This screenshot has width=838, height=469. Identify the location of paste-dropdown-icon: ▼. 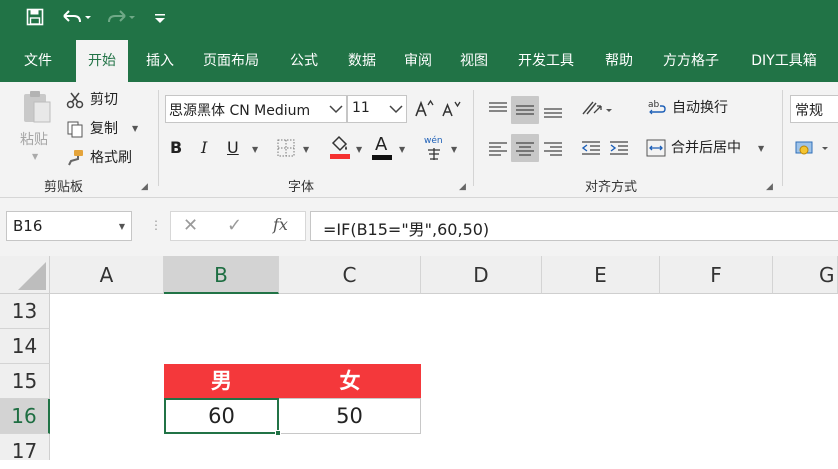
(35, 156).